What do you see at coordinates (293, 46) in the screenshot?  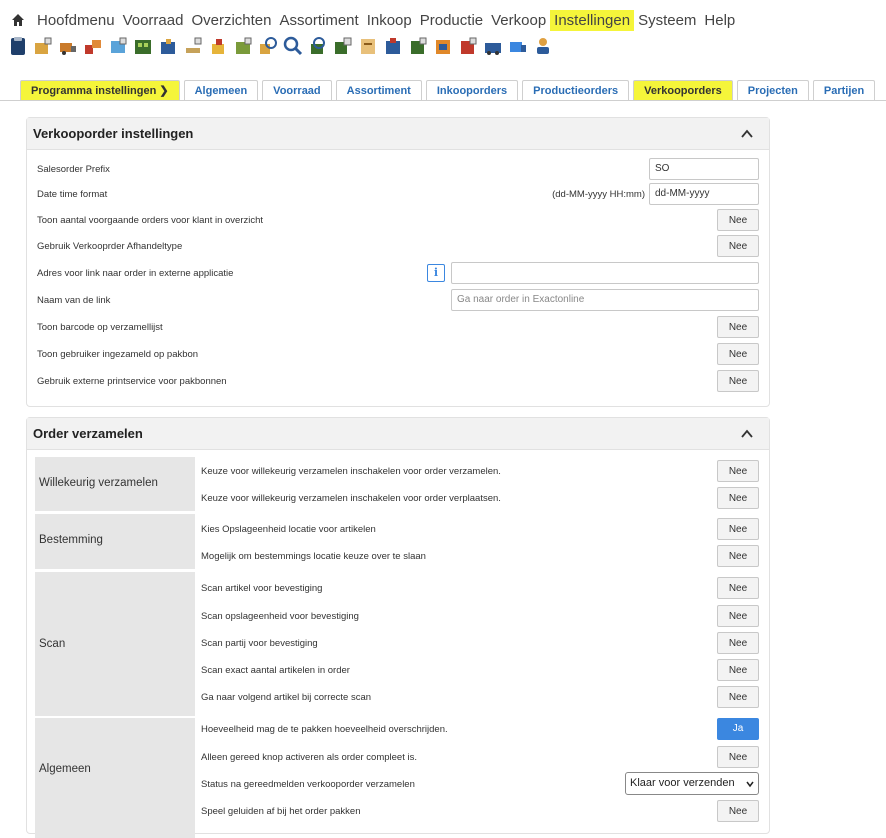 I see `search-icon` at bounding box center [293, 46].